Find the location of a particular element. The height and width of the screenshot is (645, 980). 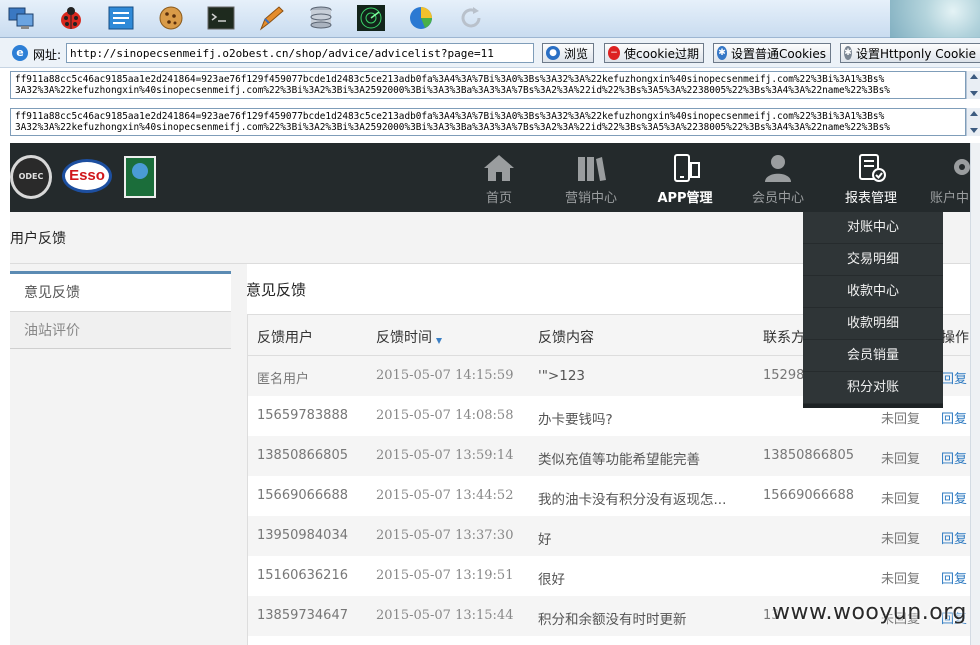

reports-dropdown-menu: 对账中心 交易明细 收款中心 收款明细 会员销量 积分对账 is located at coordinates (873, 310).